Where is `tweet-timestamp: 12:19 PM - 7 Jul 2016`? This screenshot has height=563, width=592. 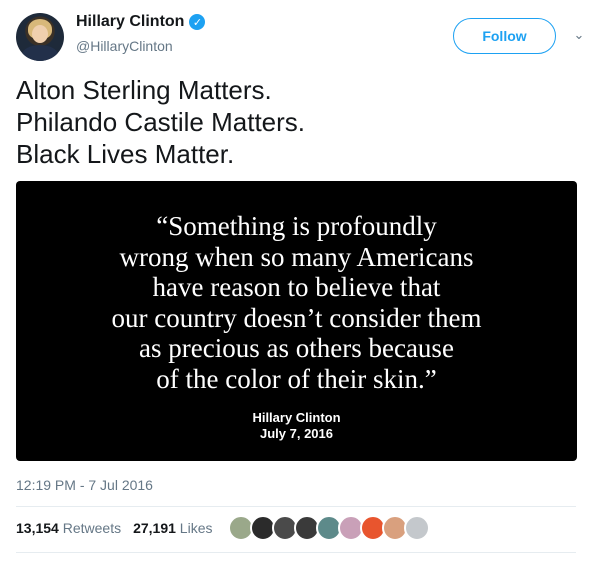 tweet-timestamp: 12:19 PM - 7 Jul 2016 is located at coordinates (84, 485).